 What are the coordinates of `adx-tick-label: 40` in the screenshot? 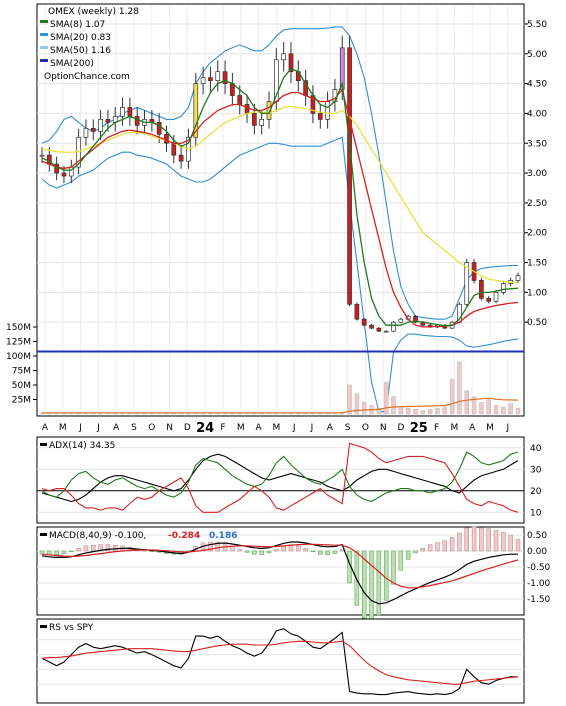 It's located at (536, 449).